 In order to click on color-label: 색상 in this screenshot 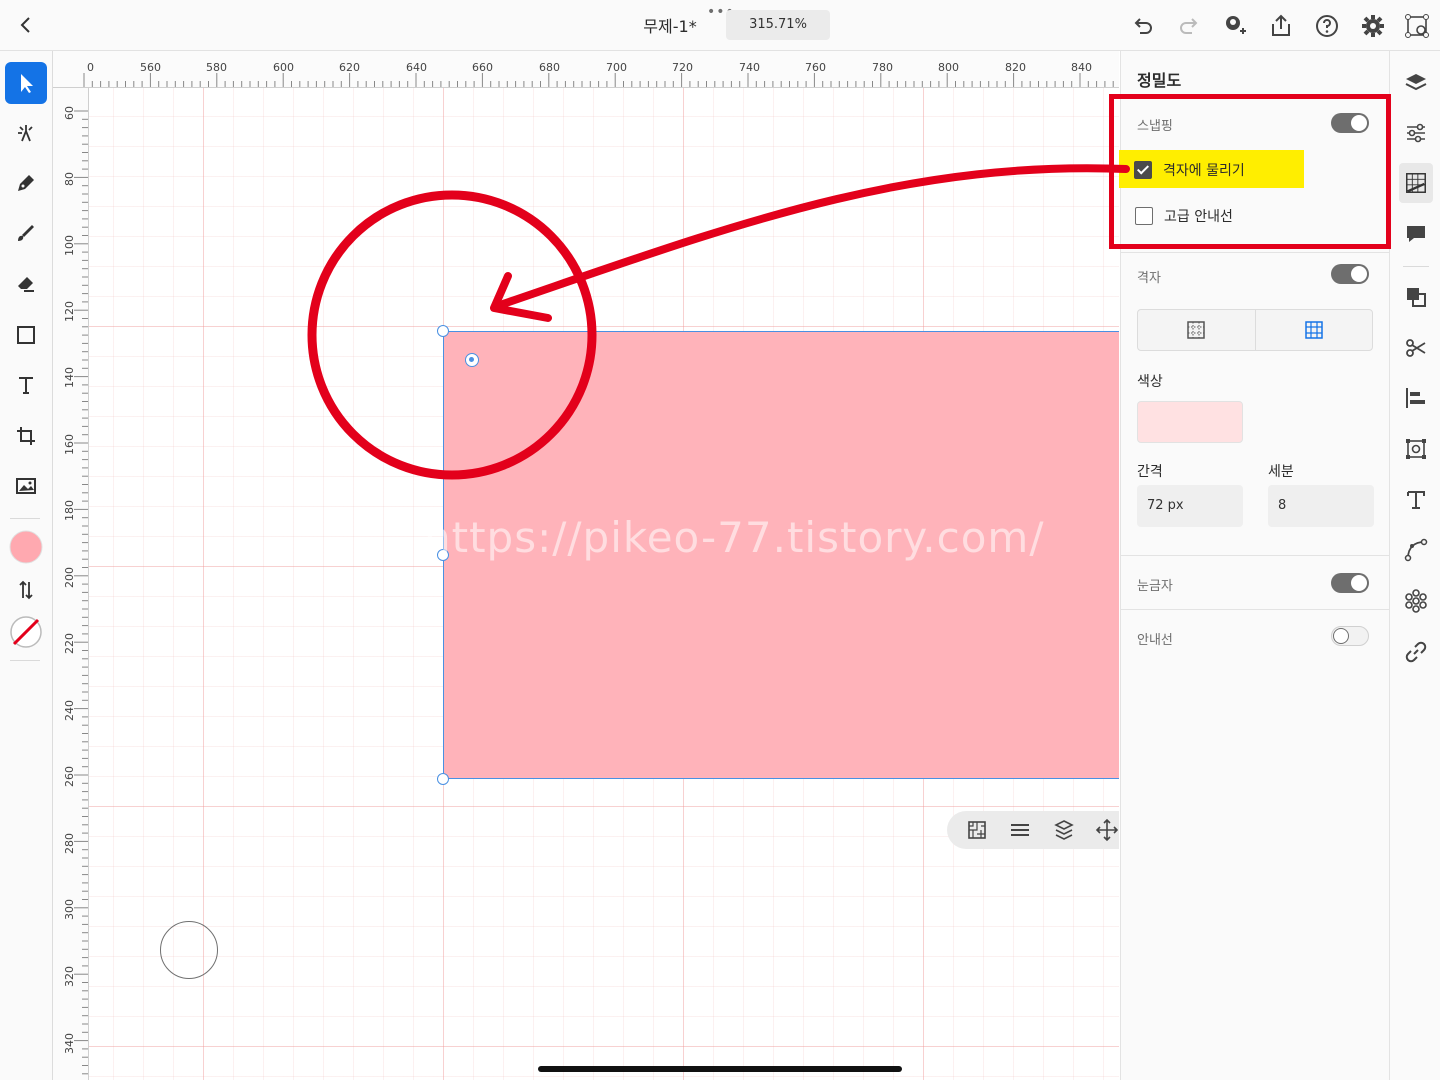, I will do `click(1150, 382)`.